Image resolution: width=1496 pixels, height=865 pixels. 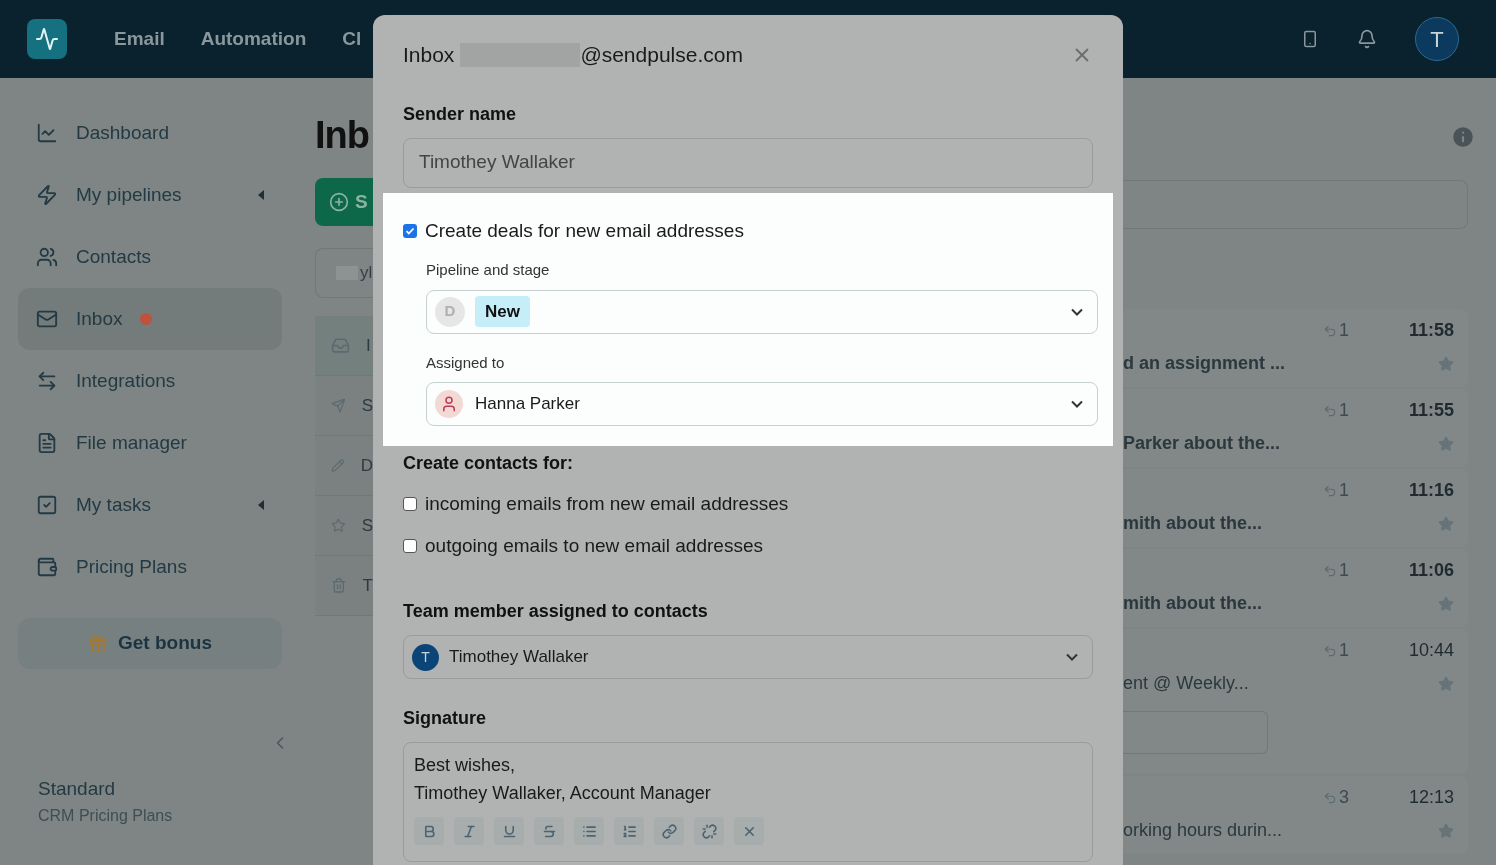 I want to click on mail-icon, so click(x=47, y=319).